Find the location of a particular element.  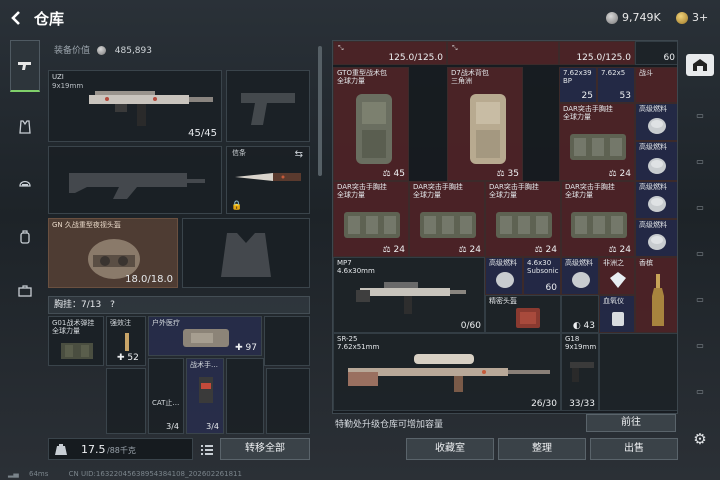

backpack-icon is located at coordinates (25, 237).